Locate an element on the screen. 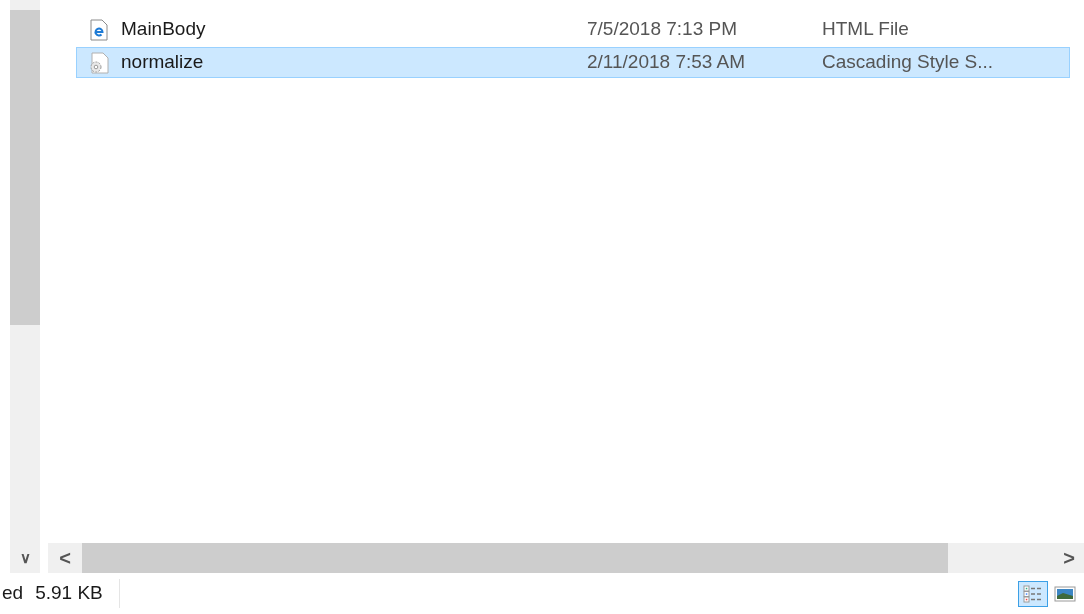 The width and height of the screenshot is (1084, 614). picture-view-icon is located at coordinates (1065, 593).